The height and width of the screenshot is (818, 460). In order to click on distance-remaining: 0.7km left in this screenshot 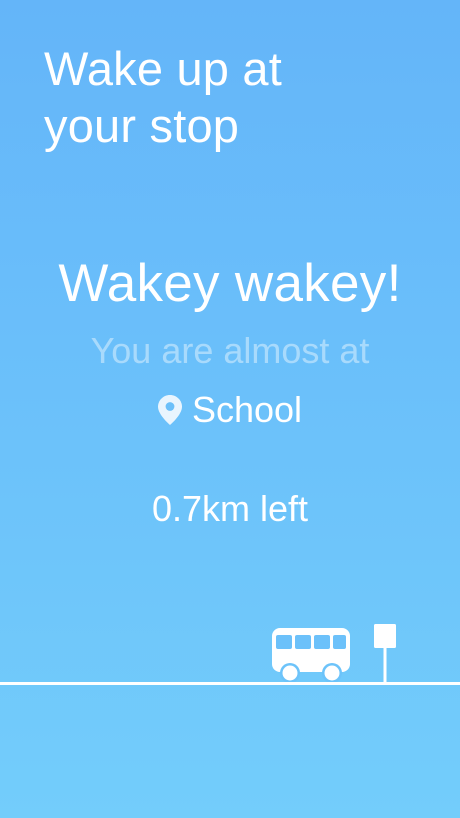, I will do `click(230, 508)`.